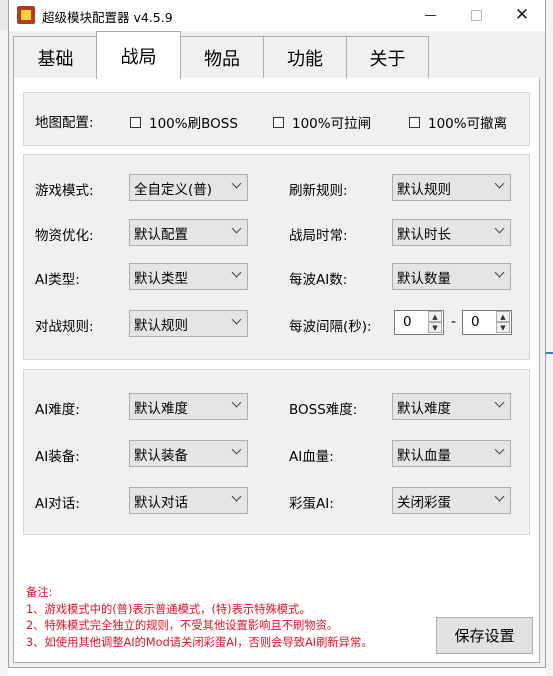 This screenshot has height=676, width=553. What do you see at coordinates (311, 504) in the screenshot?
I see `easter-egg-label: 彩蛋AI:` at bounding box center [311, 504].